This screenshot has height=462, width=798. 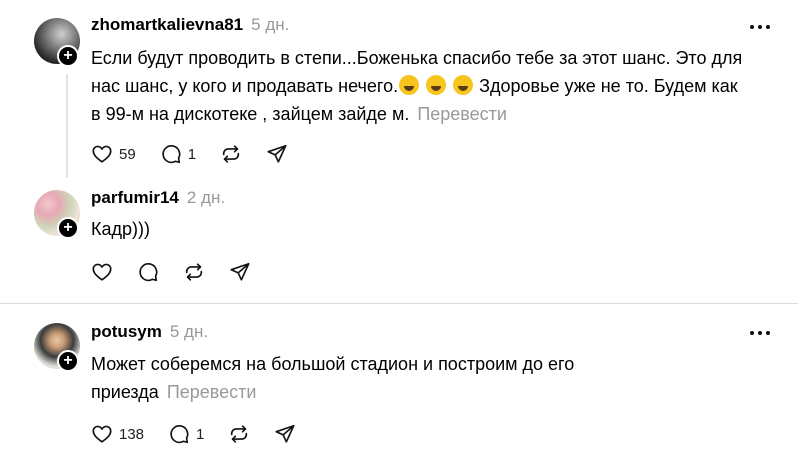 What do you see at coordinates (127, 154) in the screenshot?
I see `like-count: 59` at bounding box center [127, 154].